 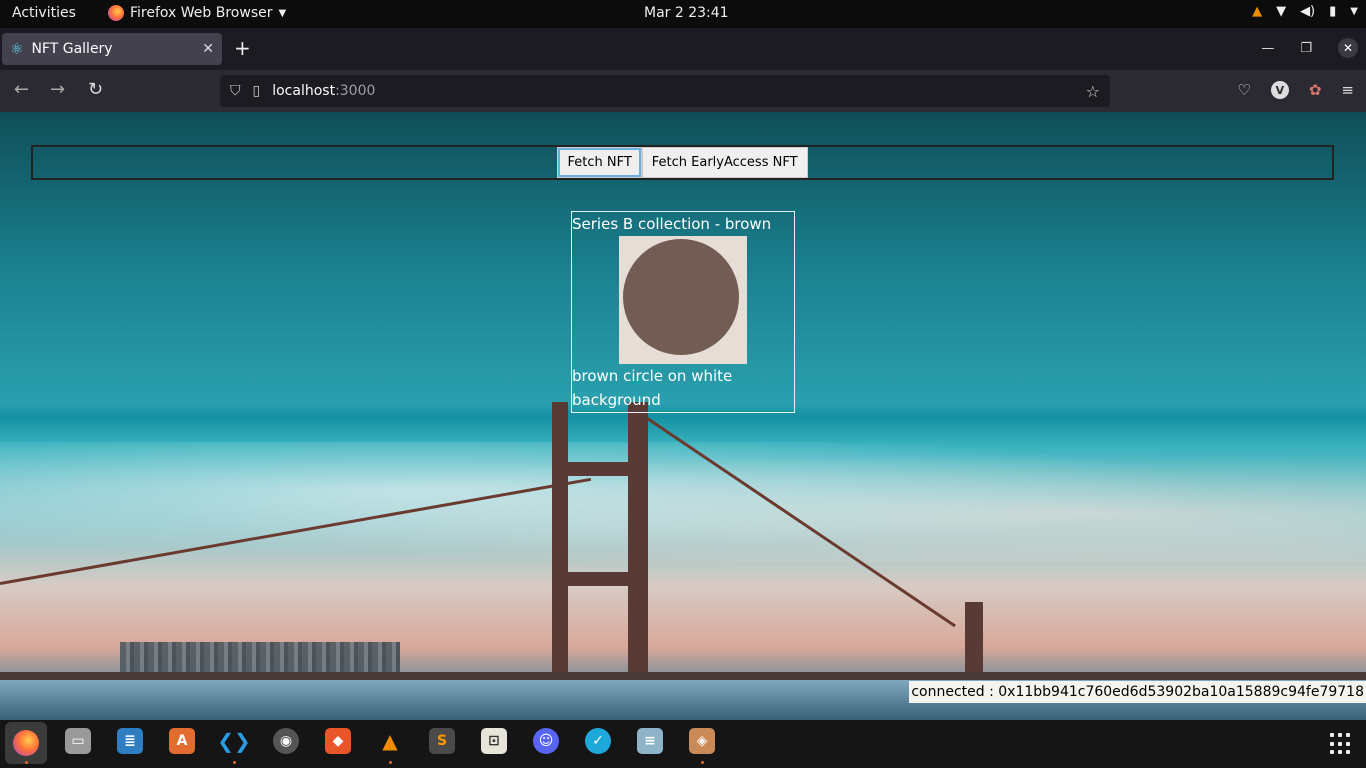 What do you see at coordinates (208, 49) in the screenshot?
I see `close-tab-icon: ✕` at bounding box center [208, 49].